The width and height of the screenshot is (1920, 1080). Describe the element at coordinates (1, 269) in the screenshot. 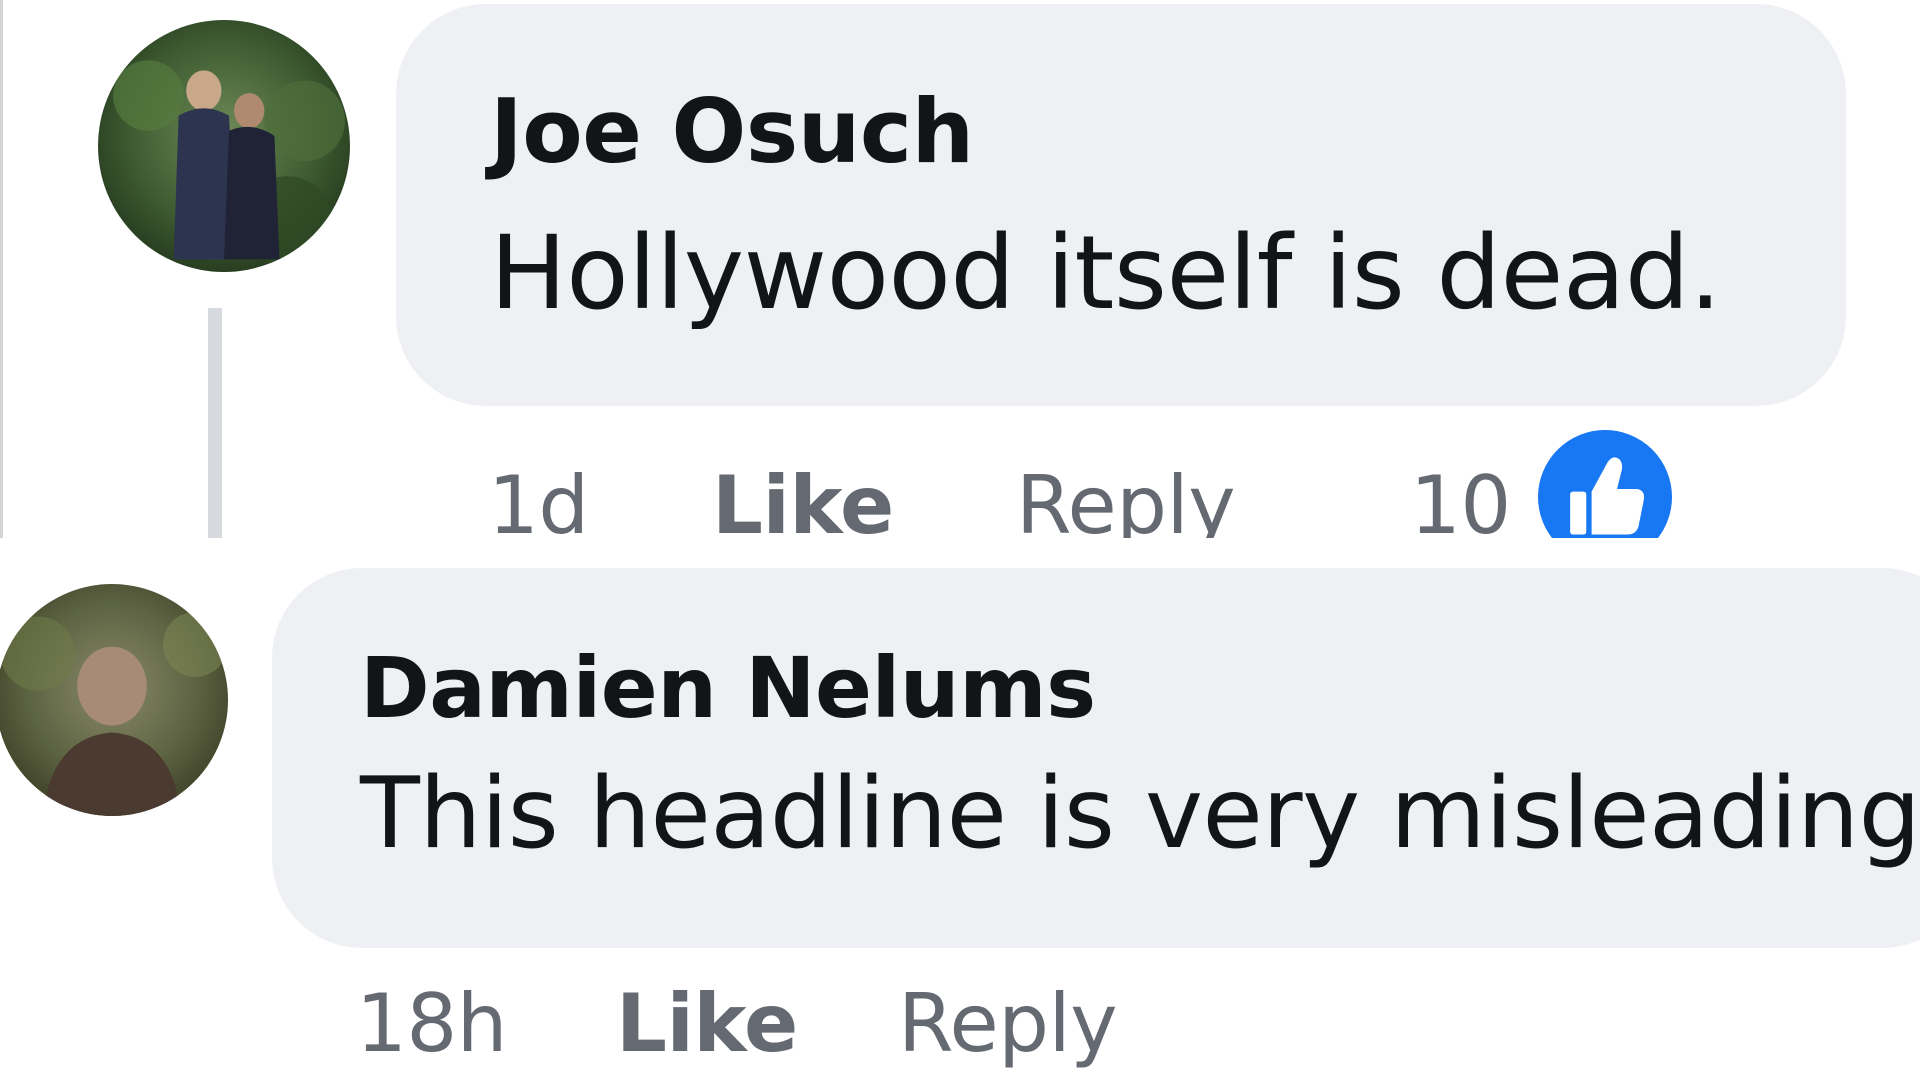

I see `thread-edge-line` at that location.